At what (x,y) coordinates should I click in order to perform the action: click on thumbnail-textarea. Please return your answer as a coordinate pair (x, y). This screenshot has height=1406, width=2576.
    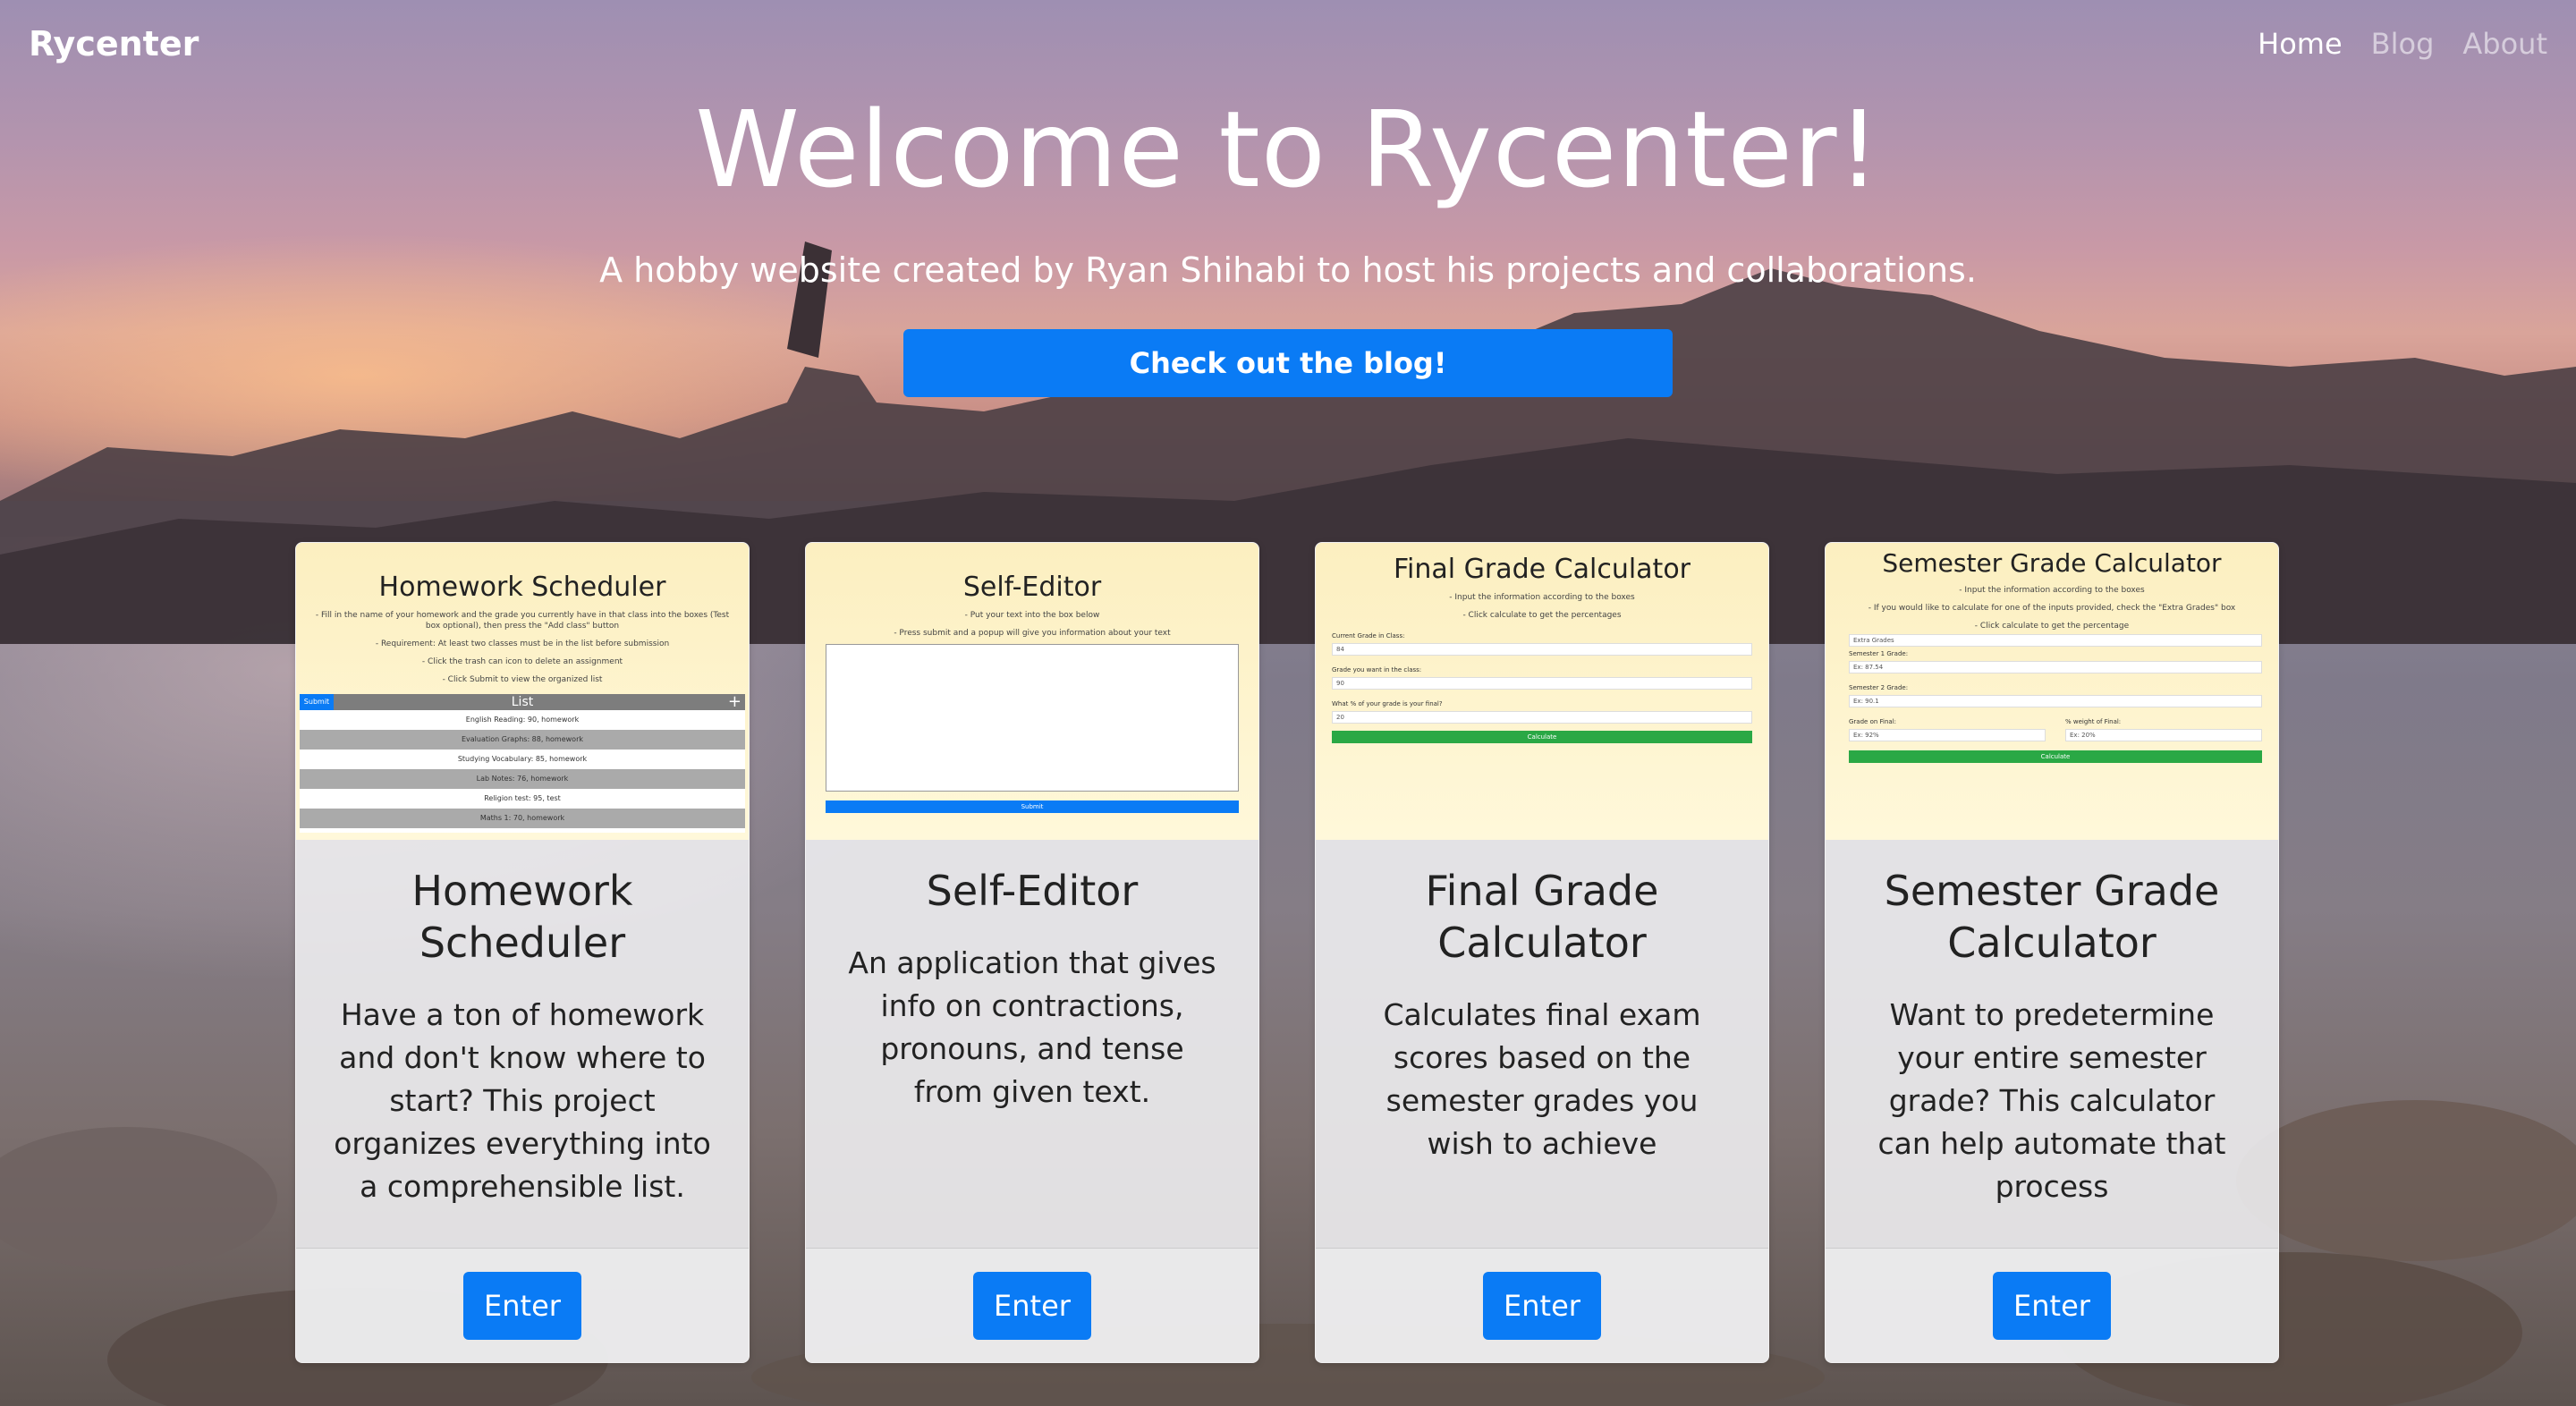
    Looking at the image, I should click on (1032, 718).